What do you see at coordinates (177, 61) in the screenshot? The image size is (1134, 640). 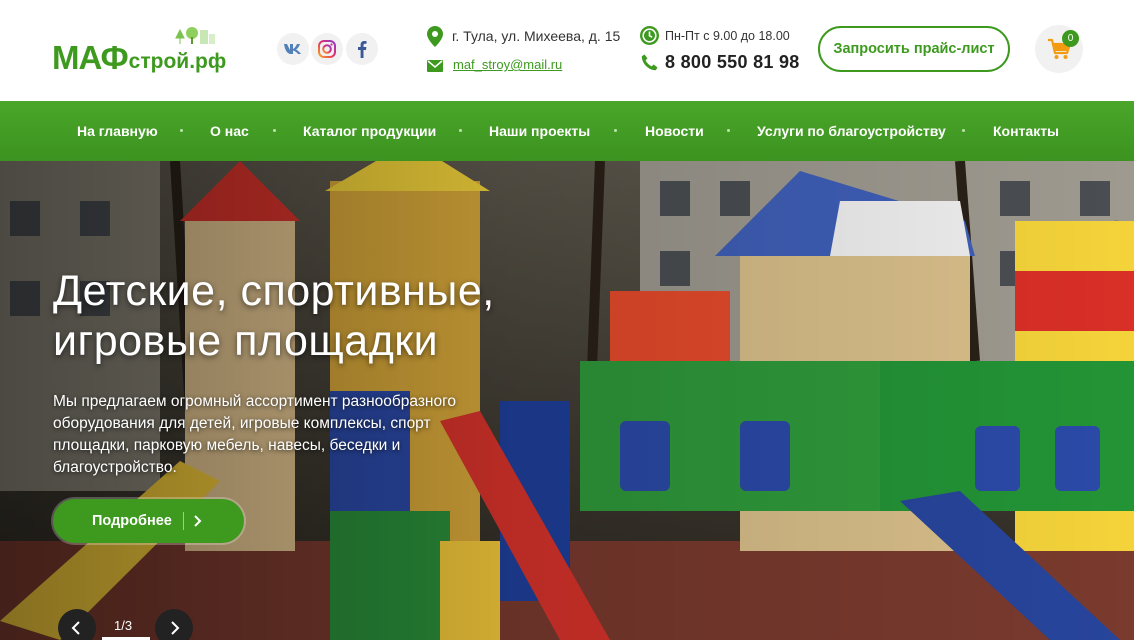 I see `logo-sub-text: строй.рф` at bounding box center [177, 61].